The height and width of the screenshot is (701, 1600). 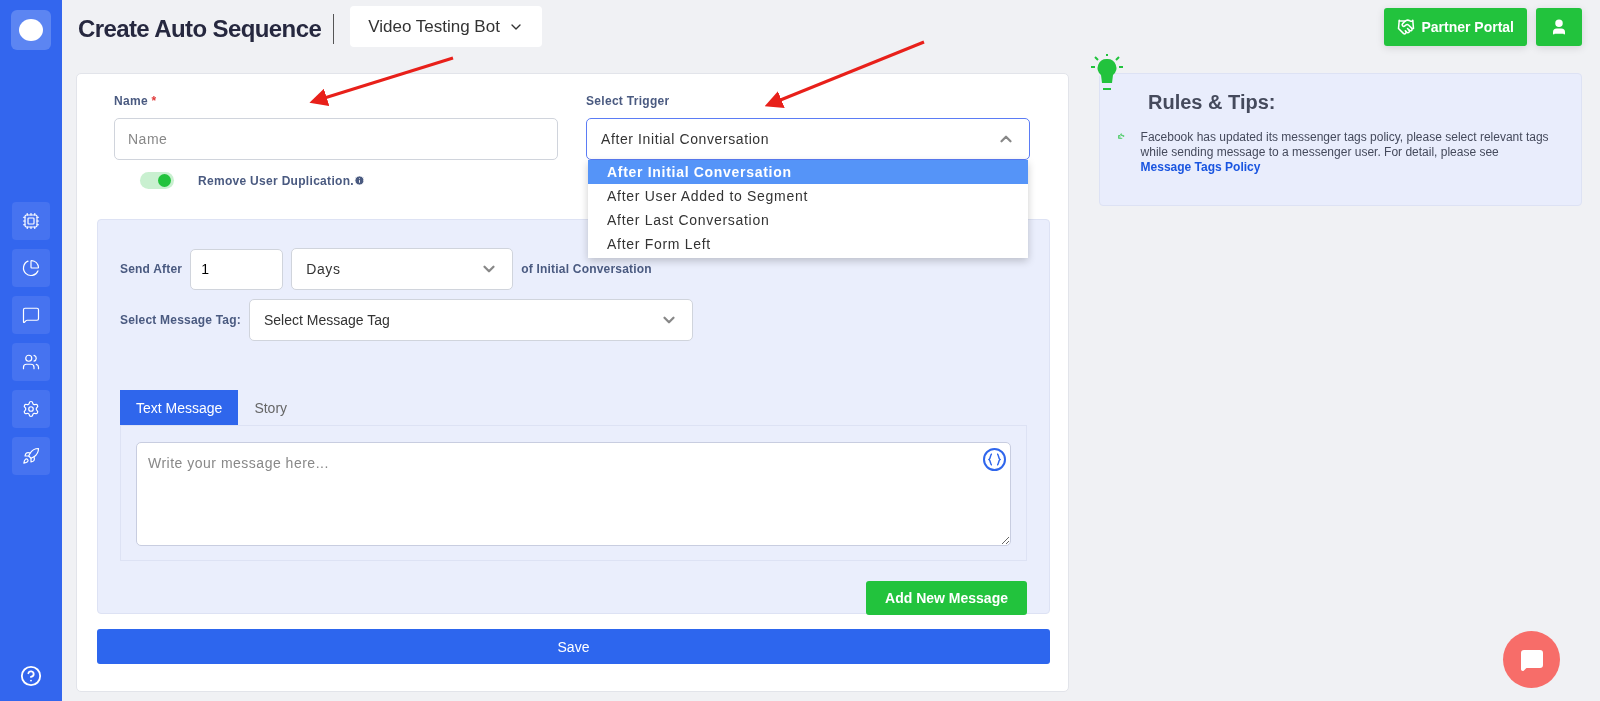 What do you see at coordinates (237, 269) in the screenshot?
I see `amount-input: 1` at bounding box center [237, 269].